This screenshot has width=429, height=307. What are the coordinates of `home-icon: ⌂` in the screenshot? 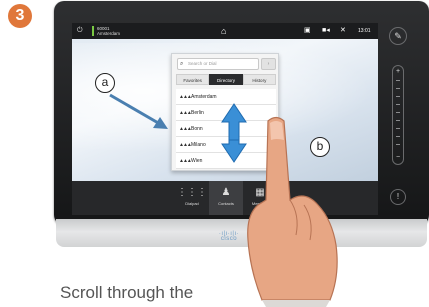 It's located at (223, 31).